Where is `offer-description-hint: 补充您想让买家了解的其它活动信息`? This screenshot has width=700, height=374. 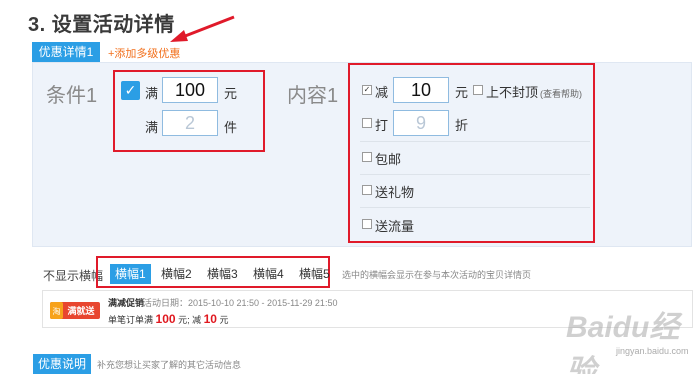 offer-description-hint: 补充您想让买家了解的其它活动信息 is located at coordinates (169, 365).